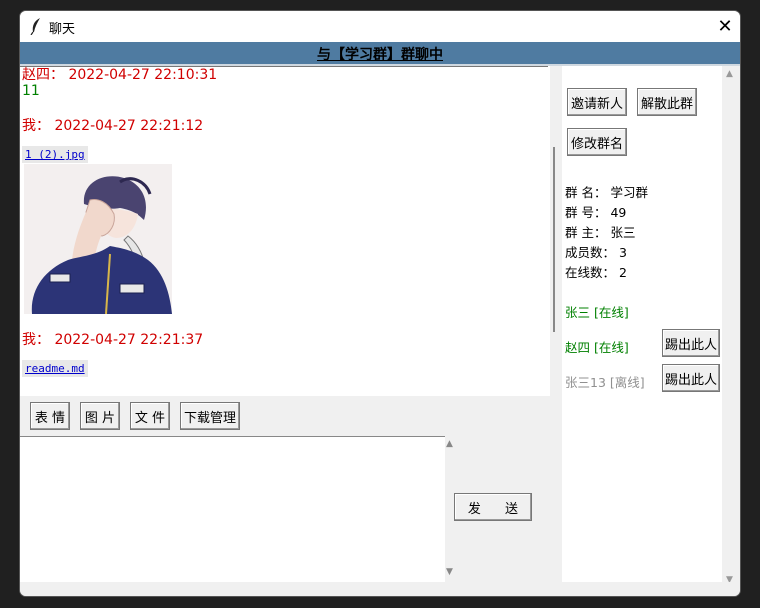 The height and width of the screenshot is (608, 760). I want to click on group-name: 群 名： 学习群, so click(606, 192).